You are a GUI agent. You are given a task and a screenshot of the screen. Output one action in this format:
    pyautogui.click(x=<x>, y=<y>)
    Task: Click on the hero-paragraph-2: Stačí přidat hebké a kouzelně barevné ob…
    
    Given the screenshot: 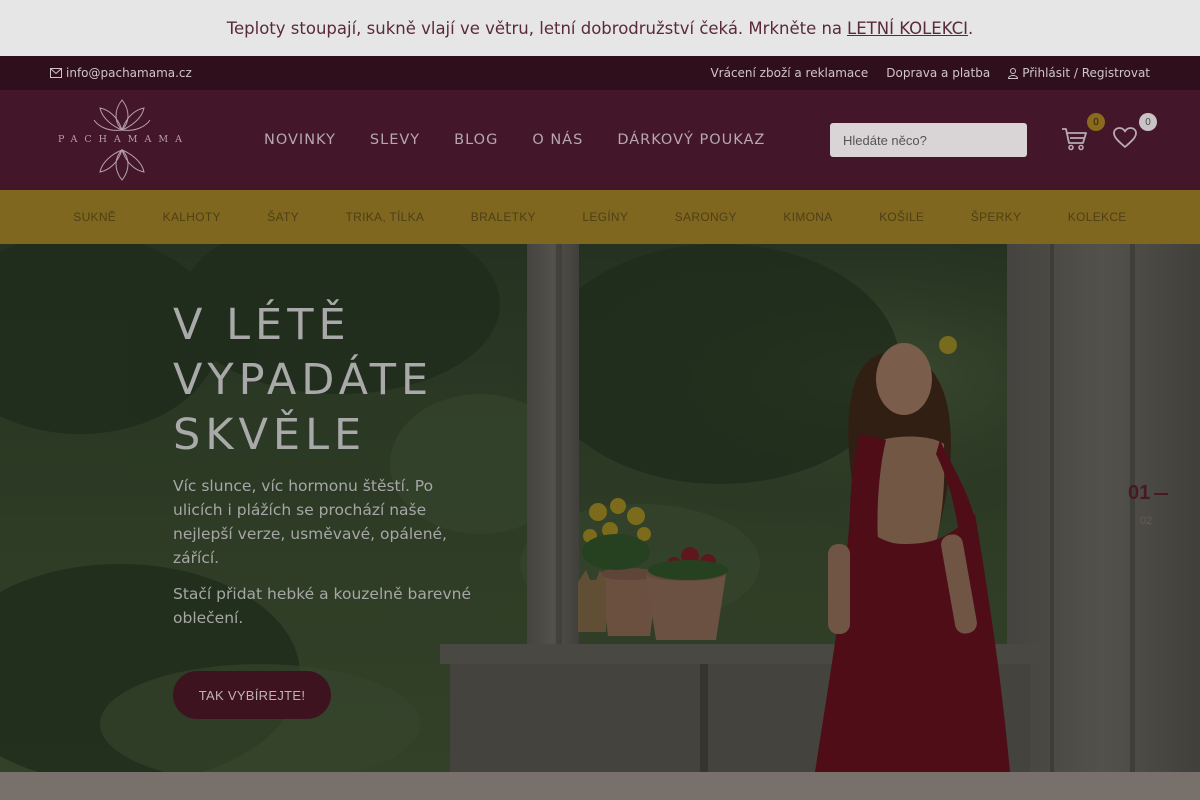 What is the action you would take?
    pyautogui.click(x=322, y=606)
    